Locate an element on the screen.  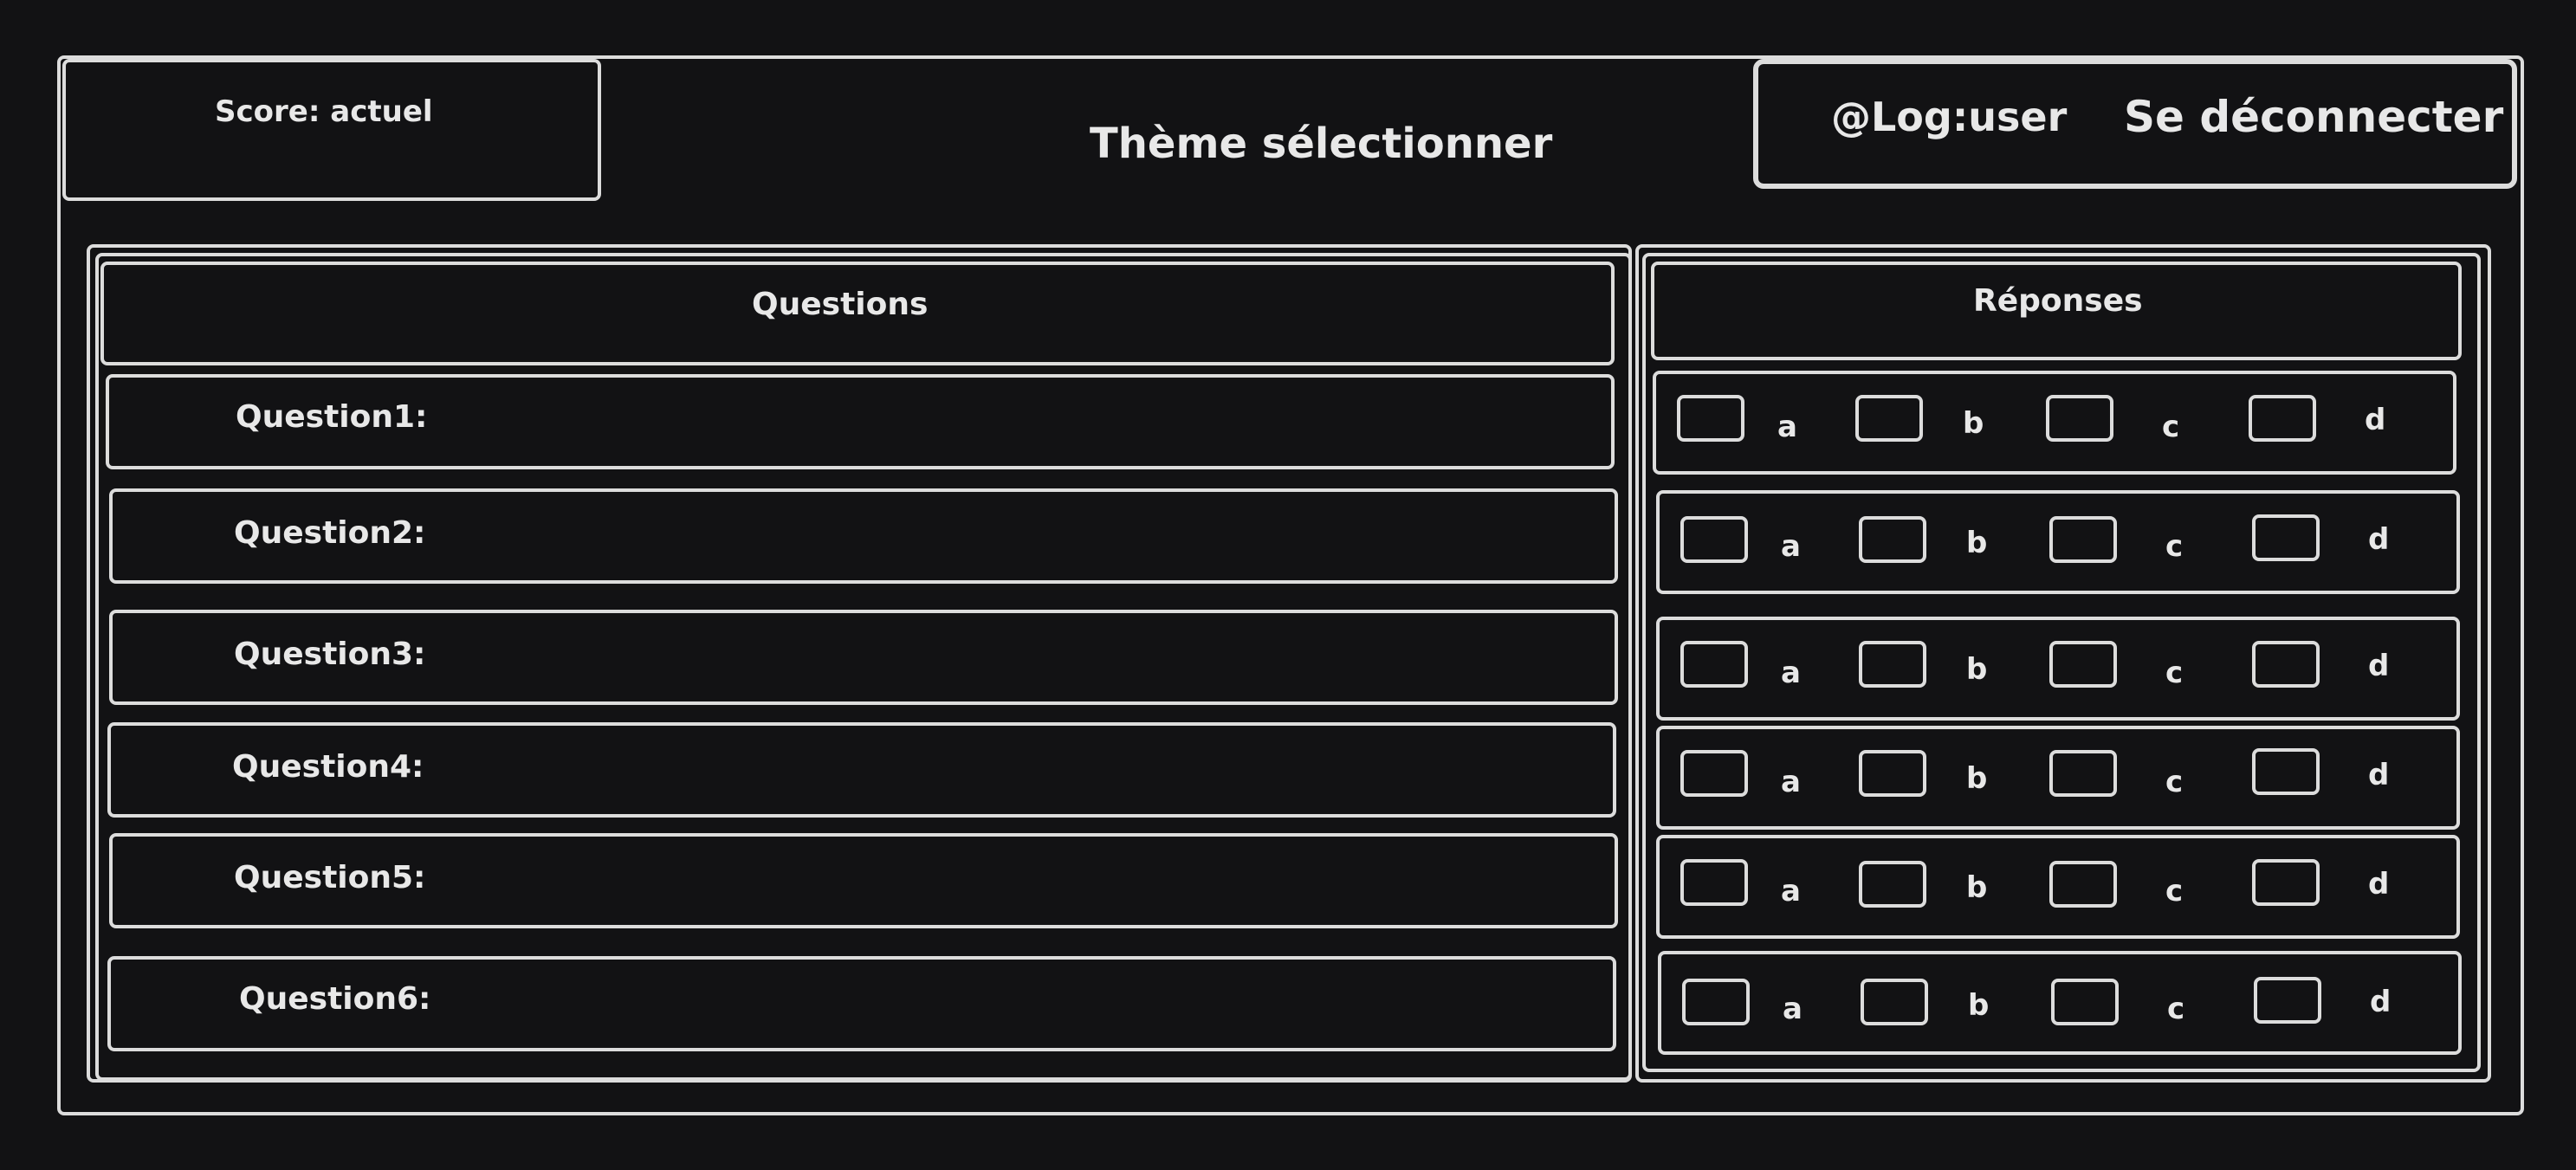
option-label-q4-d: d is located at coordinates (2379, 775).